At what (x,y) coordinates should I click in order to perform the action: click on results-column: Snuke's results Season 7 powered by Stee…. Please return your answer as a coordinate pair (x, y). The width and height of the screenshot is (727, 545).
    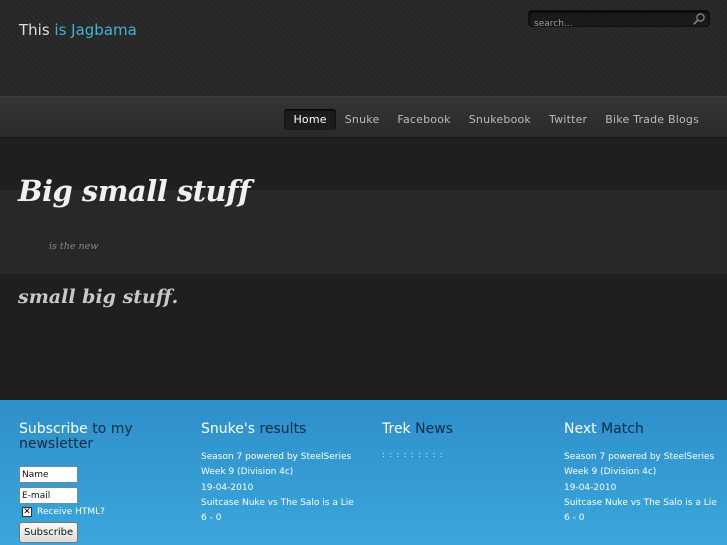
    Looking at the image, I should click on (286, 474).